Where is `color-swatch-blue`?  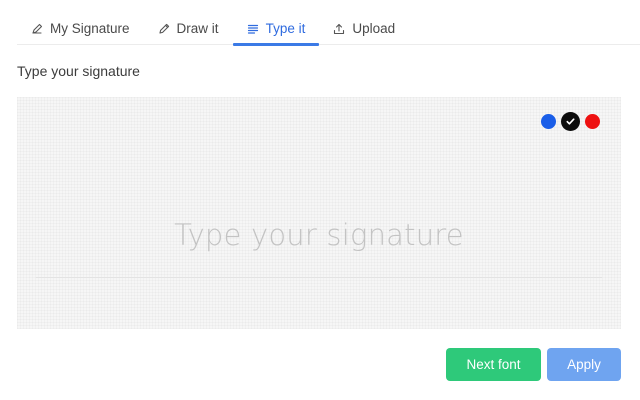
color-swatch-blue is located at coordinates (548, 121).